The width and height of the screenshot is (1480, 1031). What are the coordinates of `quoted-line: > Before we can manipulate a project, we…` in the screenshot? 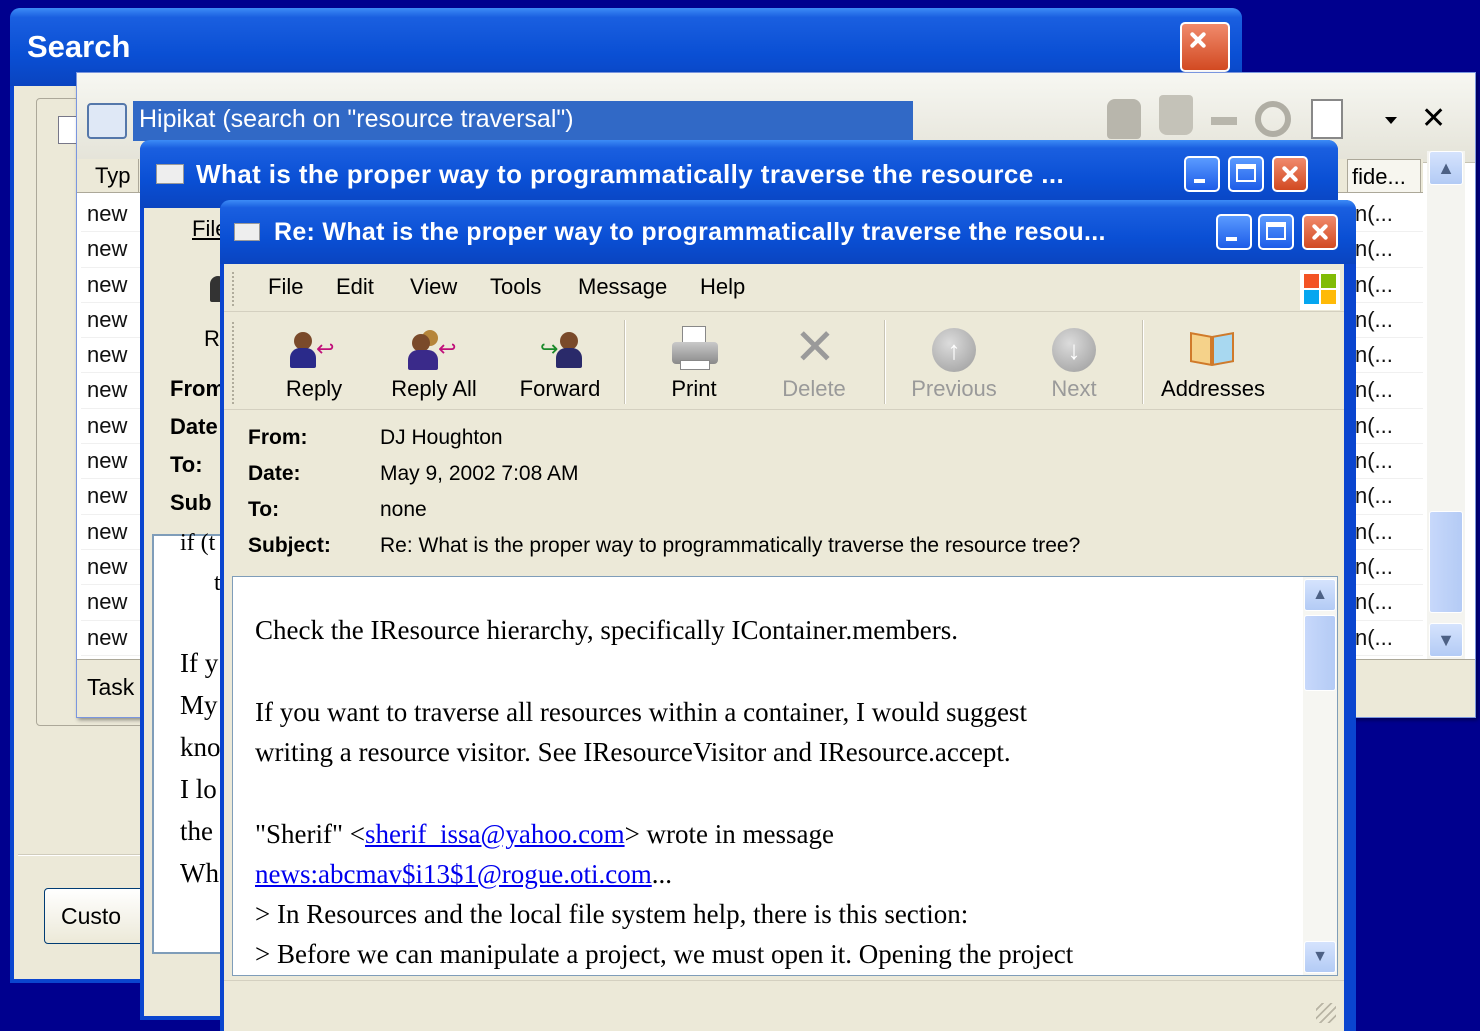 It's located at (664, 954).